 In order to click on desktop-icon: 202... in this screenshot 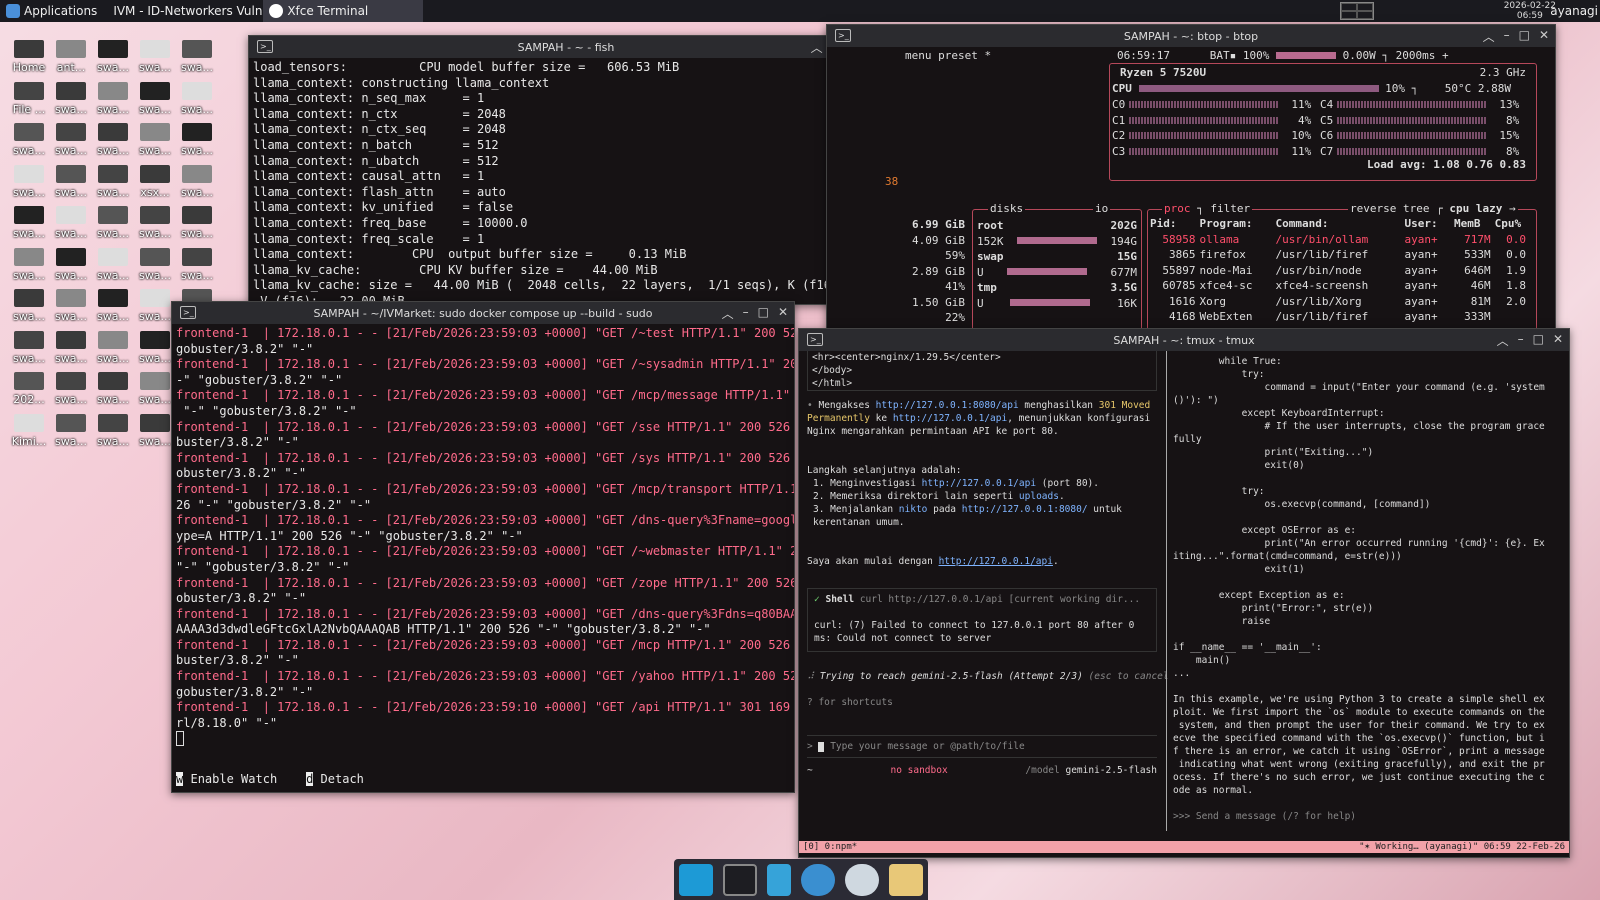, I will do `click(29, 389)`.